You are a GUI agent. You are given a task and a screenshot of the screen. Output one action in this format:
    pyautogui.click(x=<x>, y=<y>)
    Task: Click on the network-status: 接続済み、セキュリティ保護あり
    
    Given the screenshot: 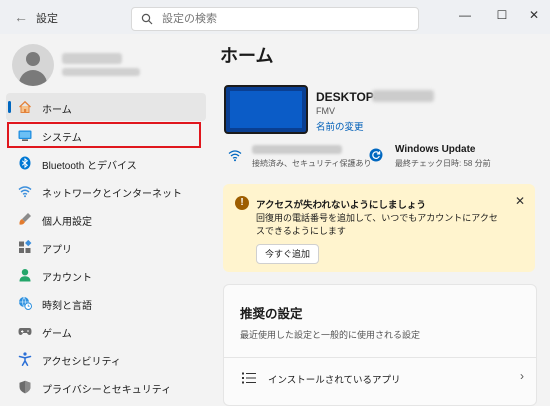 What is the action you would take?
    pyautogui.click(x=312, y=163)
    